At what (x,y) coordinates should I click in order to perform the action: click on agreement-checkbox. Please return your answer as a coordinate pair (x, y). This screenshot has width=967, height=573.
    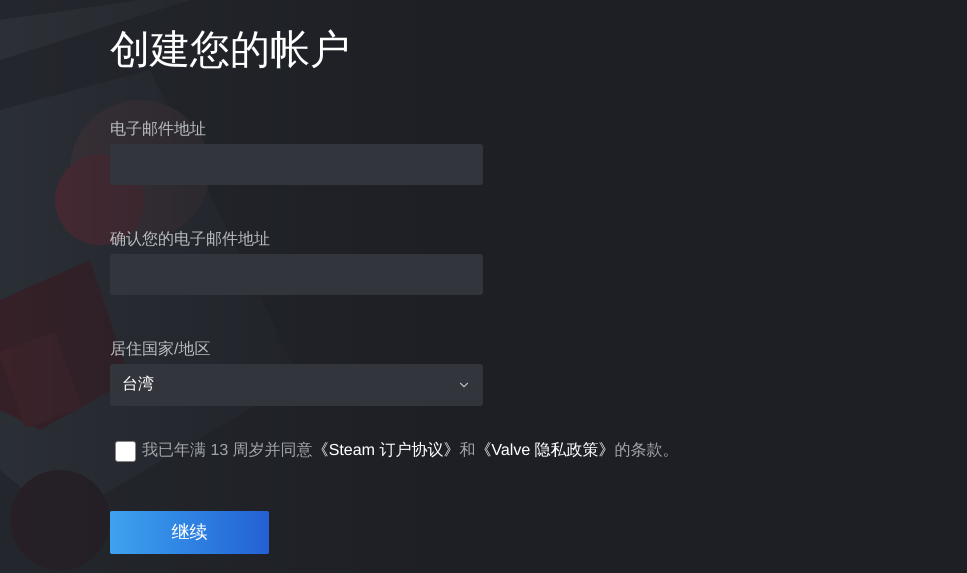
    Looking at the image, I should click on (125, 451).